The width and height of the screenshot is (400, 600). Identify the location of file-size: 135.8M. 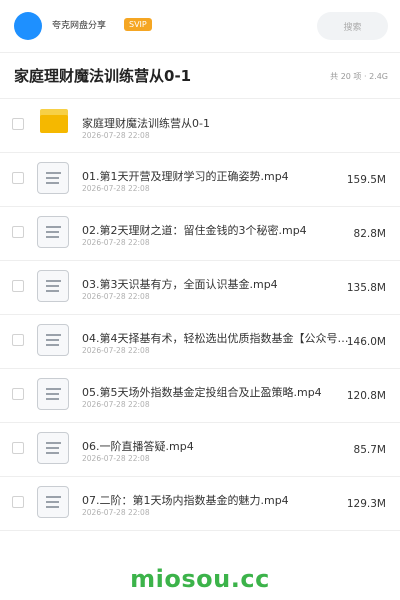
(366, 288).